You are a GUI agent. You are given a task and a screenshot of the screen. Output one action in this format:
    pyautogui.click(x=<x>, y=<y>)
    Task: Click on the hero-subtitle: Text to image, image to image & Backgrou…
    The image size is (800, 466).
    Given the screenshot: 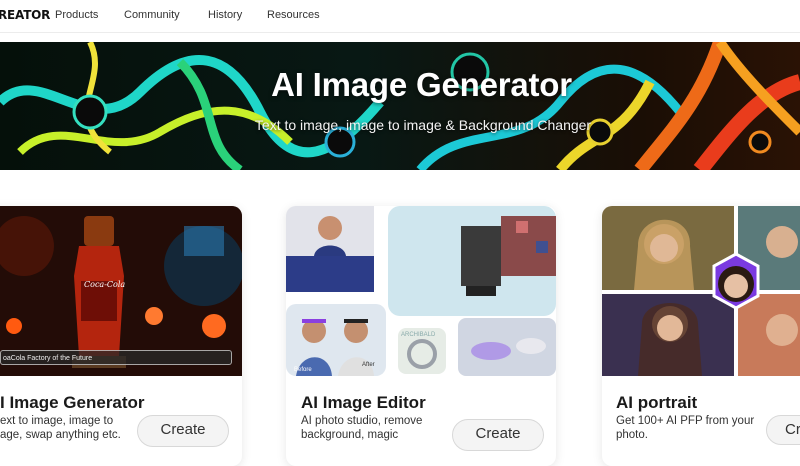 What is the action you would take?
    pyautogui.click(x=423, y=125)
    